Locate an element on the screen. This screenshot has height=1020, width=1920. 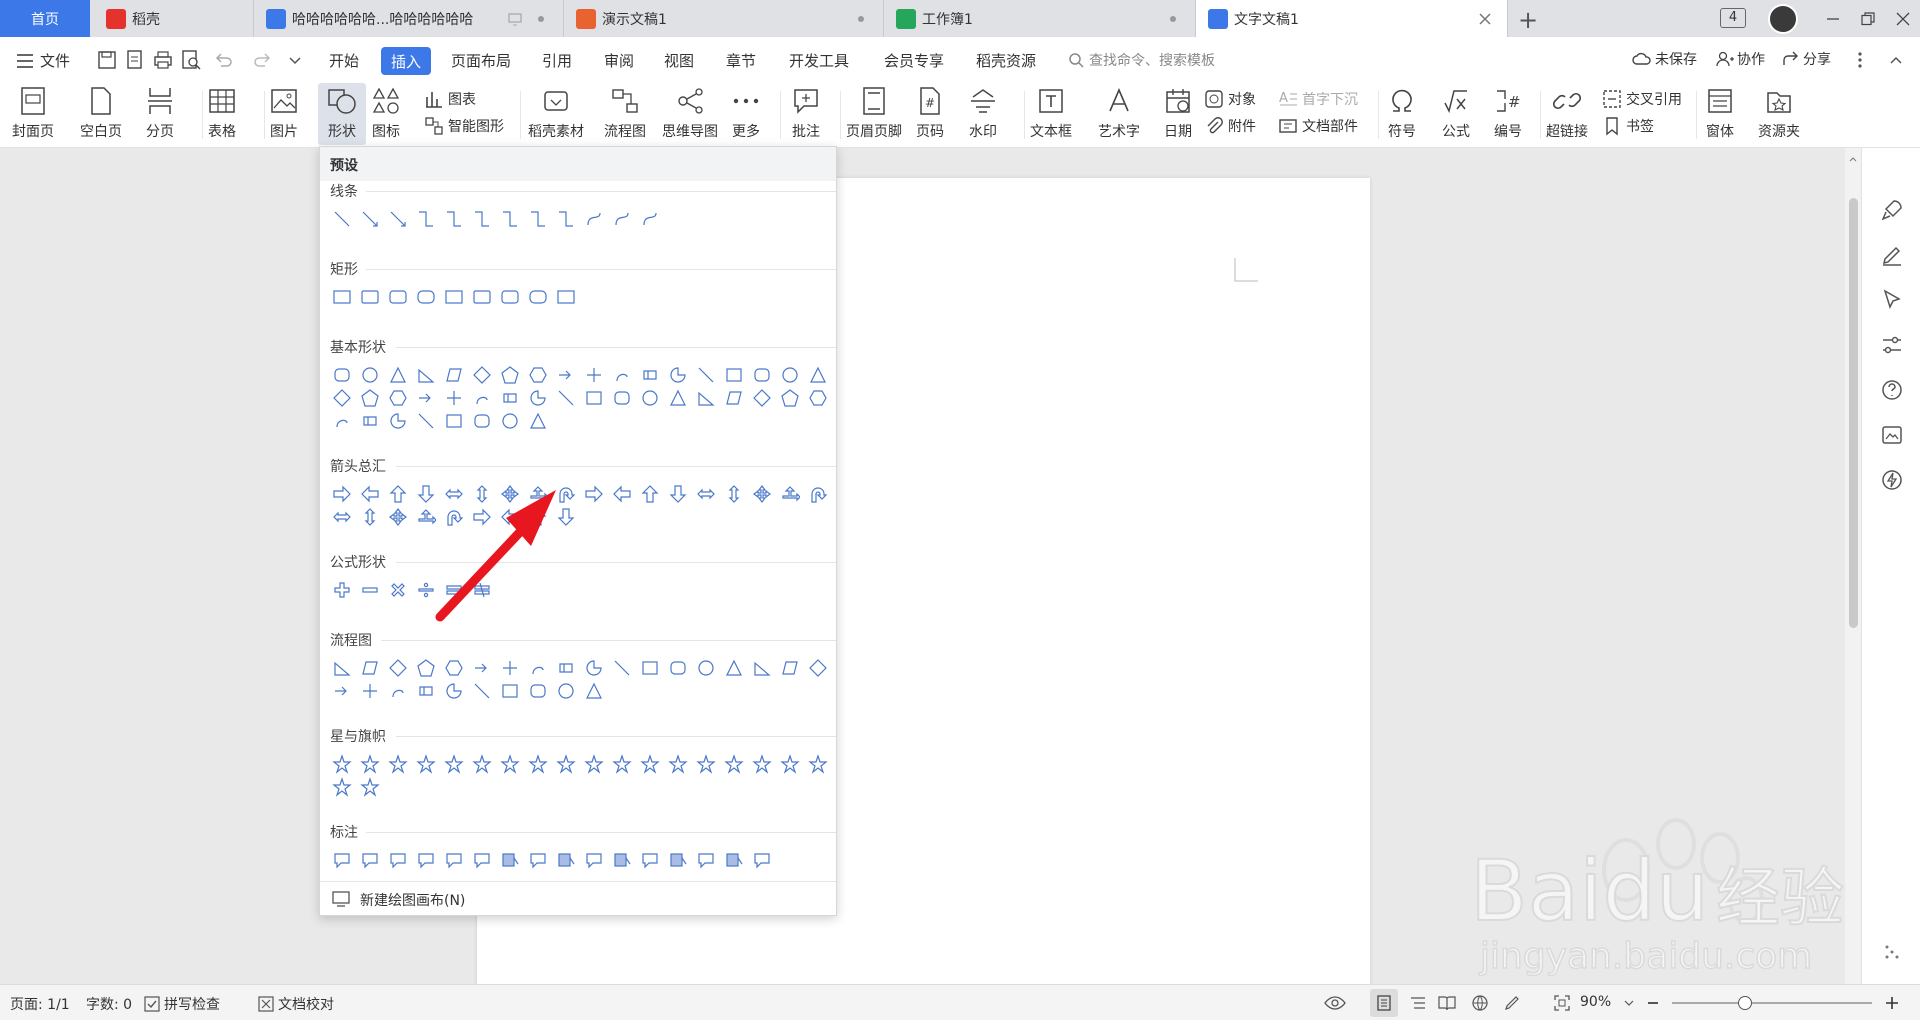
btn-flowchart: 流程图 is located at coordinates (625, 114).